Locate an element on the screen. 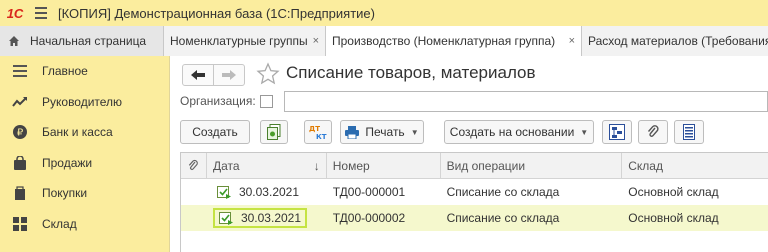  tab-label: Номенклатурные группы is located at coordinates (239, 41).